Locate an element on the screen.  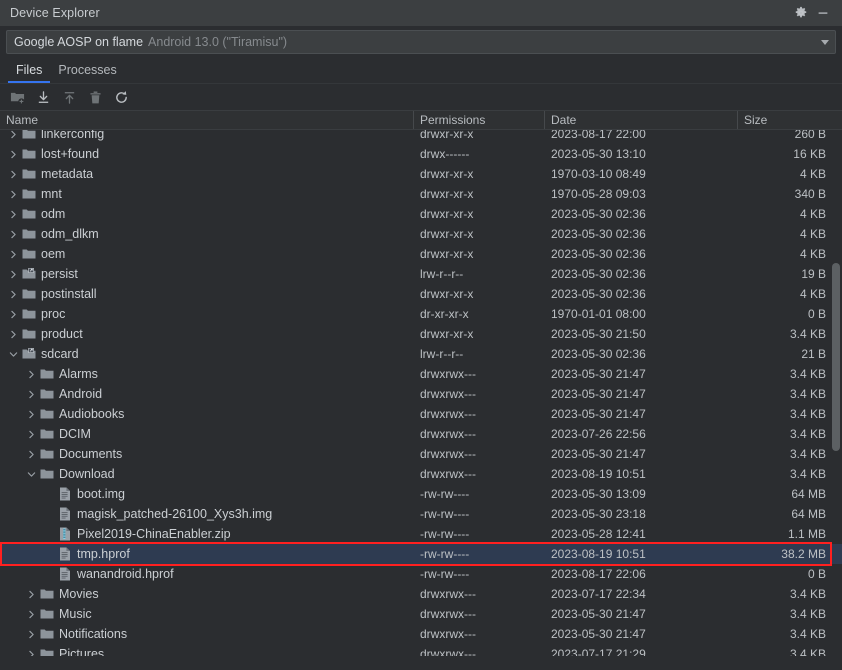
table-row: Download drwxrwx--- 2023-08-19 10:51 3.4 KB is located at coordinates (421, 474).